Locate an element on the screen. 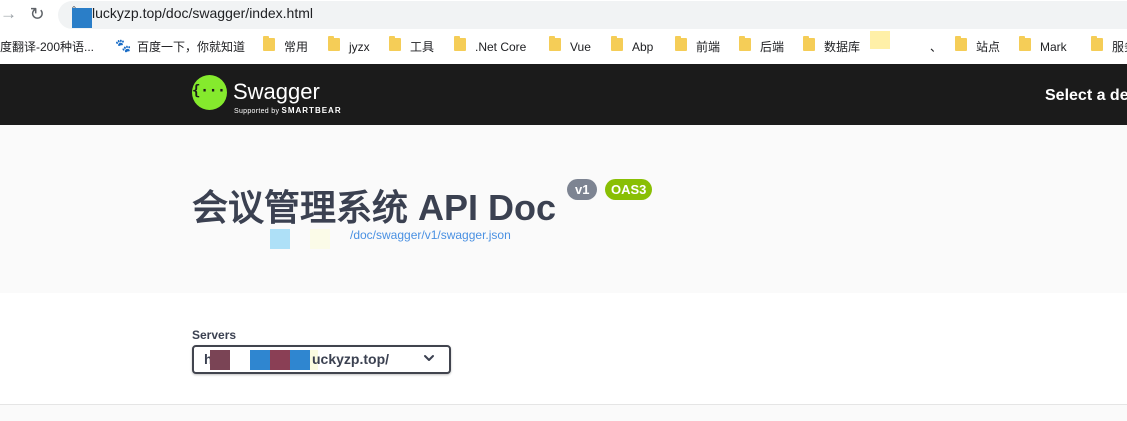  bookmark-abp: Abp is located at coordinates (642, 47).